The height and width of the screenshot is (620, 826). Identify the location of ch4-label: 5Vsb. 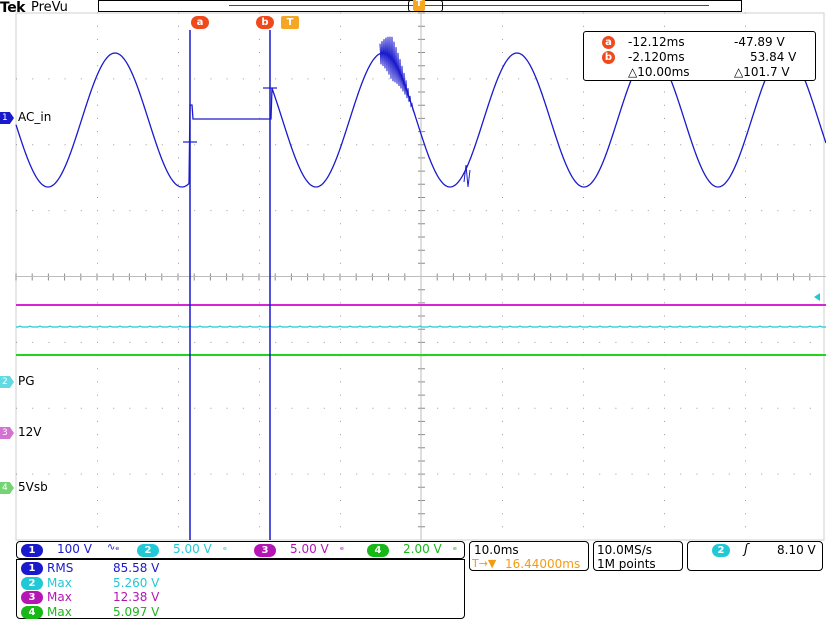
(33, 487).